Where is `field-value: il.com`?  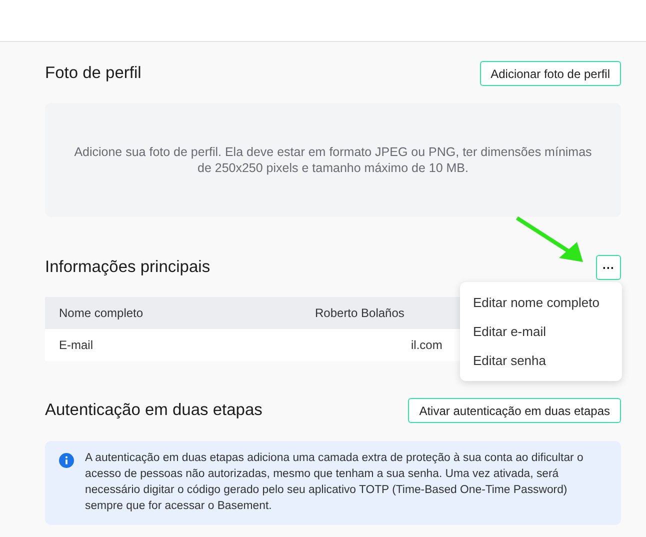 field-value: il.com is located at coordinates (426, 345).